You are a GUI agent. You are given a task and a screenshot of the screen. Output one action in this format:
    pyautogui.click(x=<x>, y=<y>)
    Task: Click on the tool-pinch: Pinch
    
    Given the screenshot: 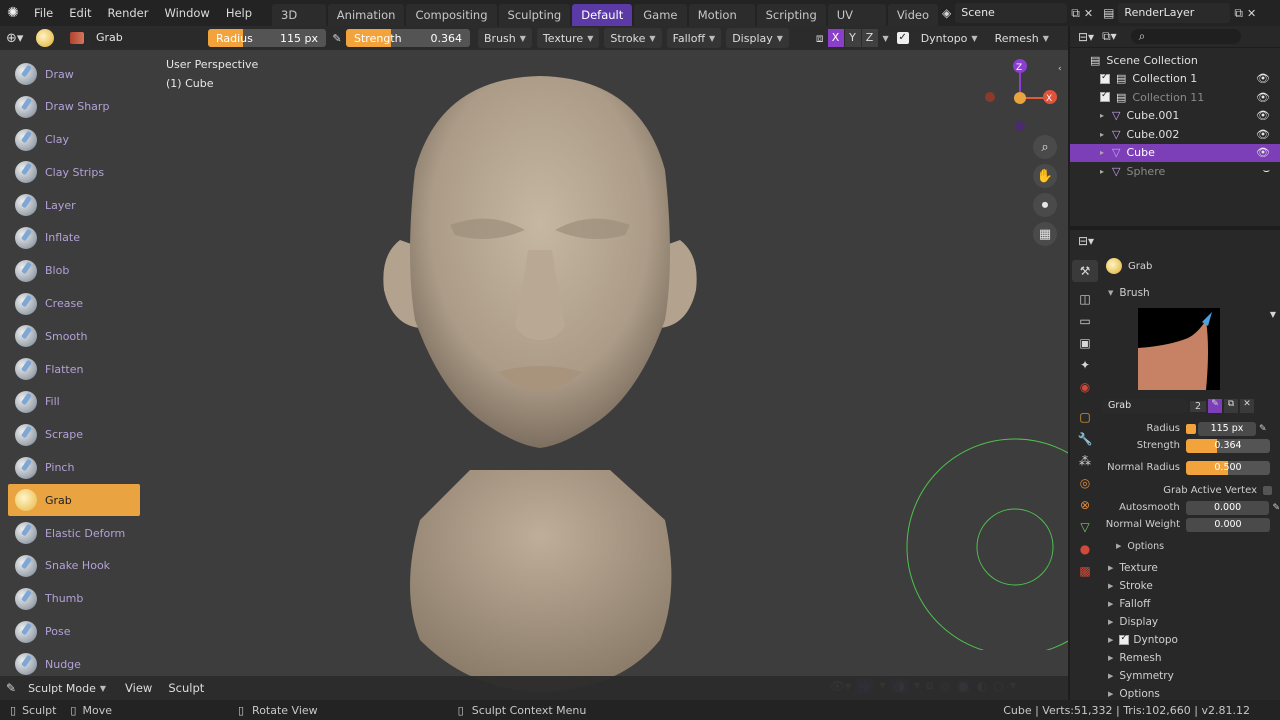 What is the action you would take?
    pyautogui.click(x=74, y=468)
    